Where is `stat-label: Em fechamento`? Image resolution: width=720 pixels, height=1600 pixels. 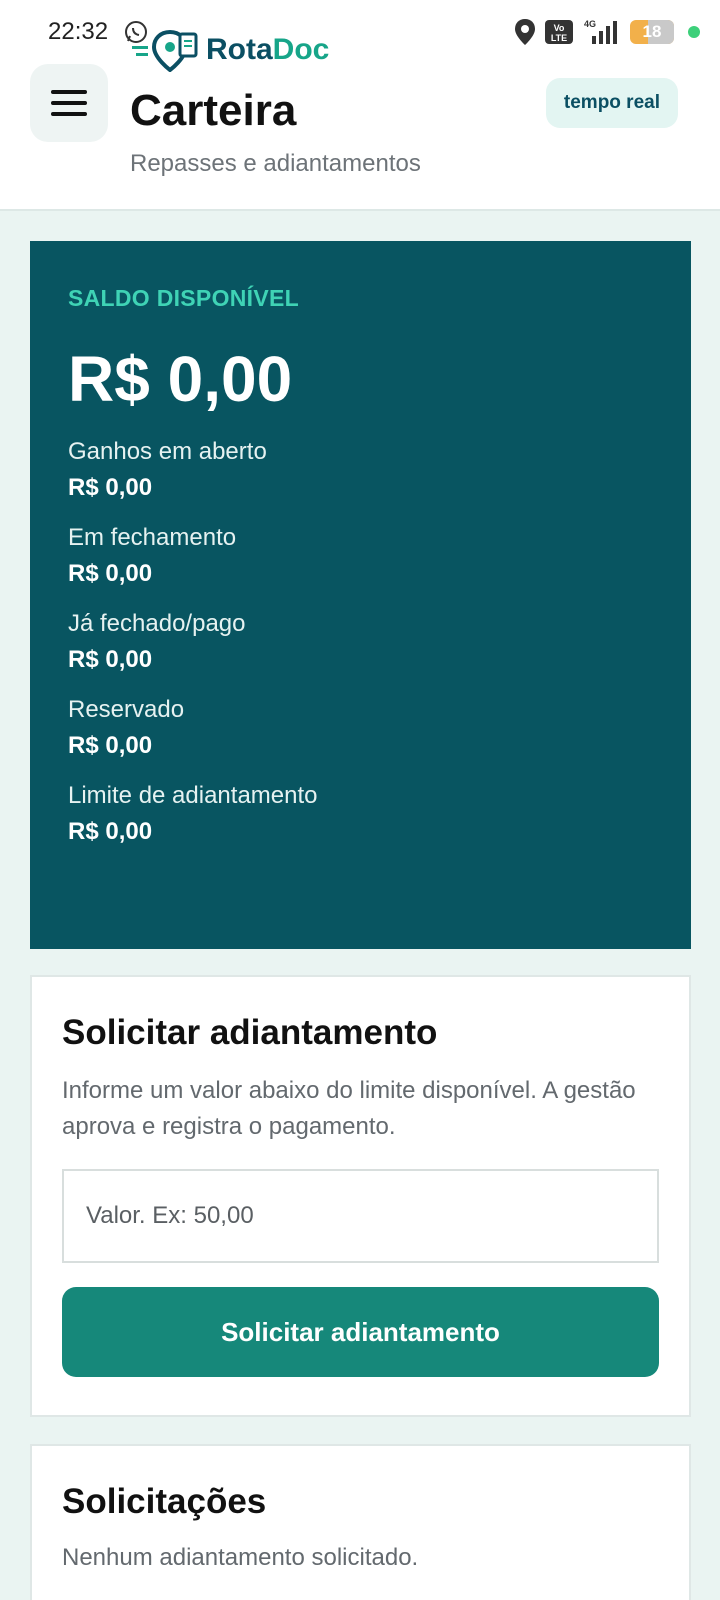
stat-label: Em fechamento is located at coordinates (152, 537).